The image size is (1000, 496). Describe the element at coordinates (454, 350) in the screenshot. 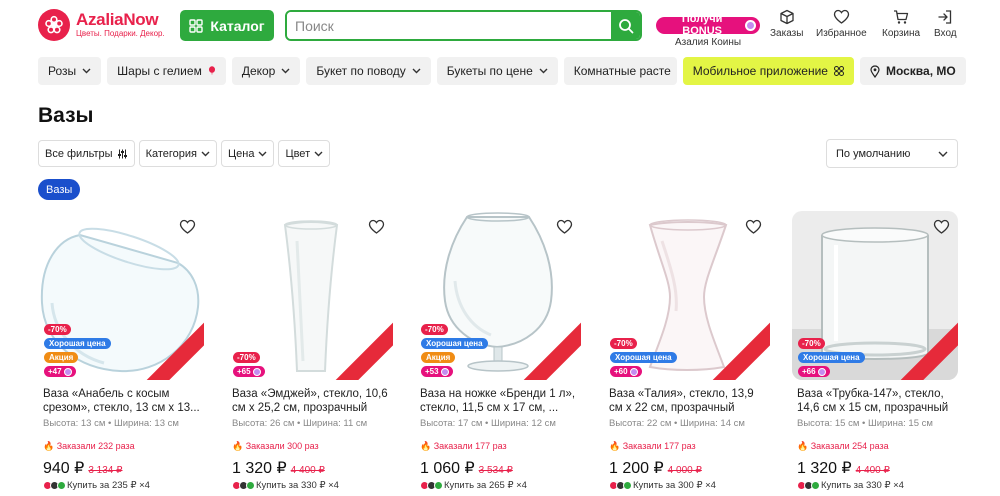

I see `product-badges: -70% Хорошая цена Акция +53` at that location.